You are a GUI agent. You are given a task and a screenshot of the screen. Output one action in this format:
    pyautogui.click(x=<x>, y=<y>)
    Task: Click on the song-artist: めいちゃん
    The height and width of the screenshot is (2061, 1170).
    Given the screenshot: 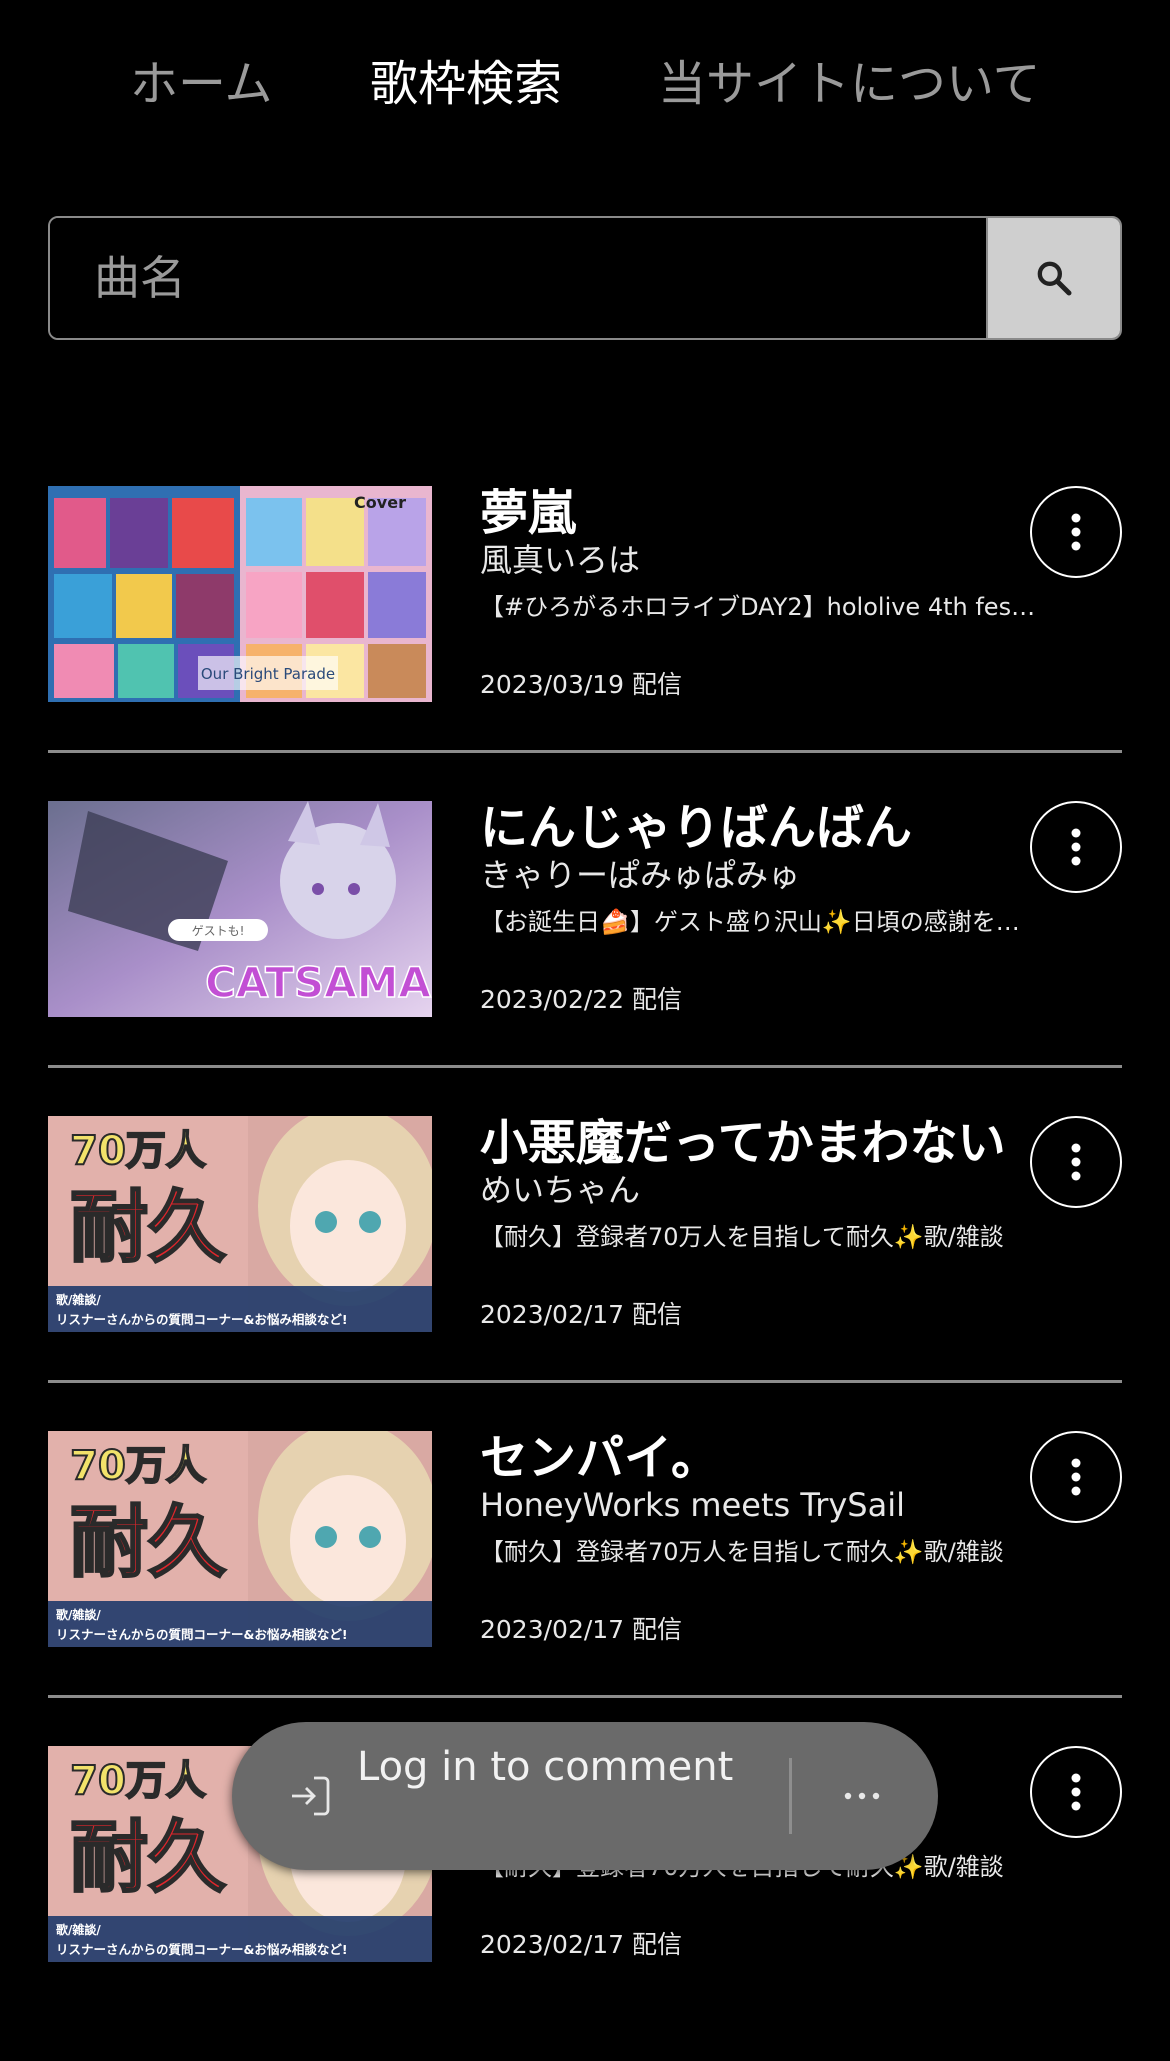 What is the action you would take?
    pyautogui.click(x=560, y=1190)
    